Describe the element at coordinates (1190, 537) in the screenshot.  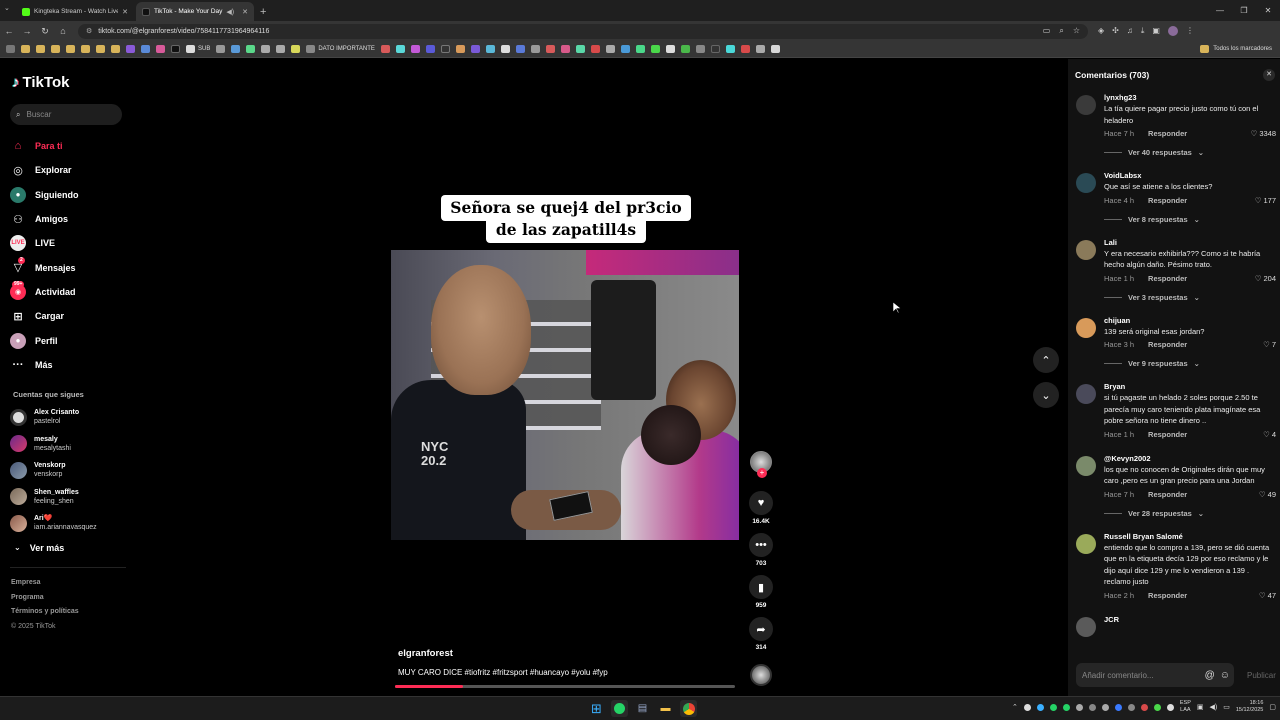
I see `comment-username: Russell Bryan Salomé` at that location.